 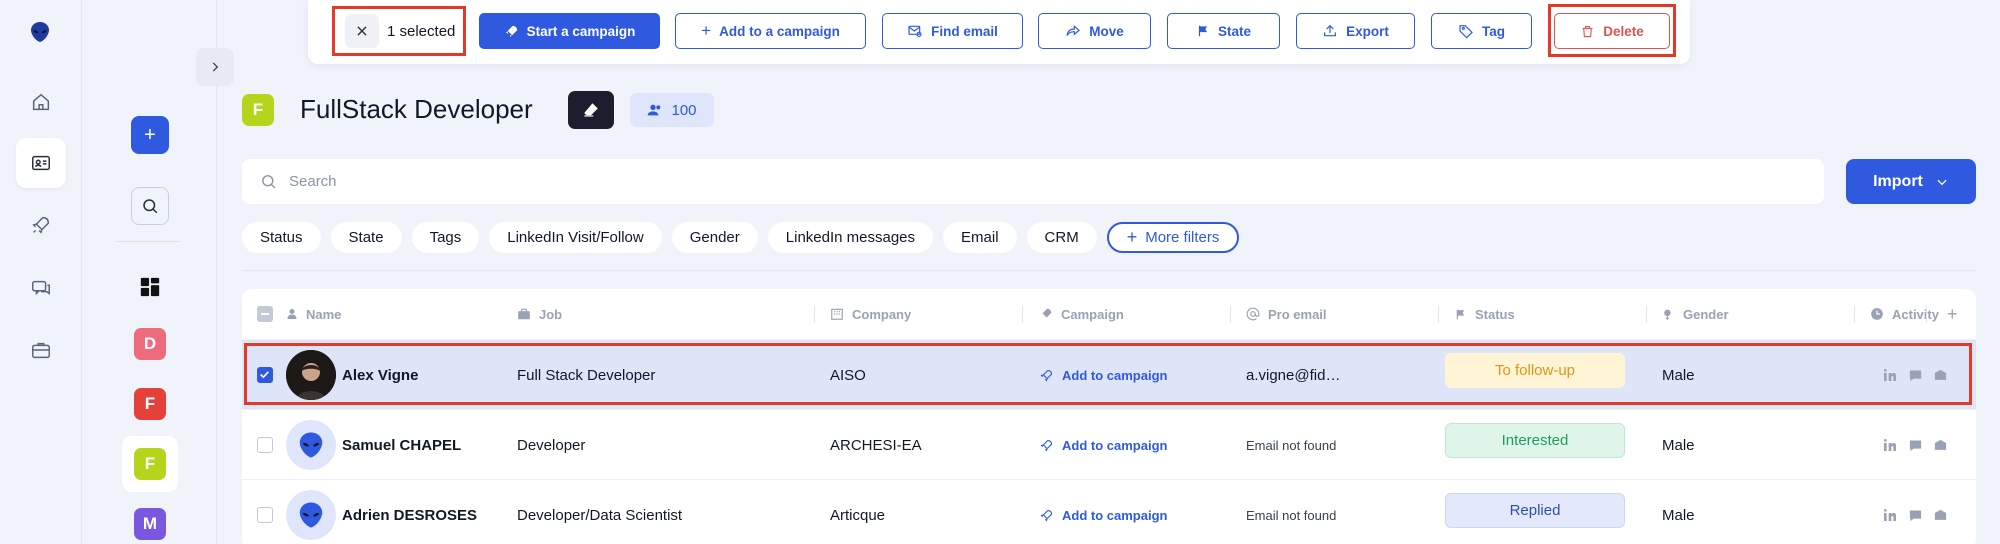 I want to click on column-header-company: Company, so click(x=870, y=314).